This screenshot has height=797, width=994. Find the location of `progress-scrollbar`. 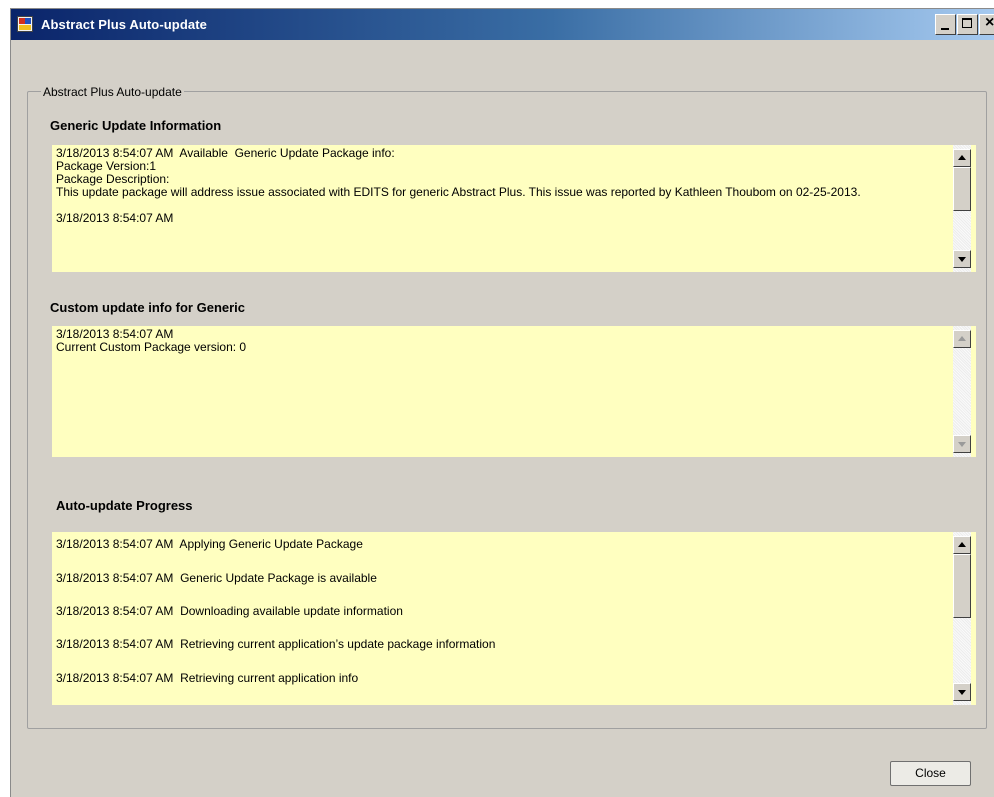

progress-scrollbar is located at coordinates (962, 618).